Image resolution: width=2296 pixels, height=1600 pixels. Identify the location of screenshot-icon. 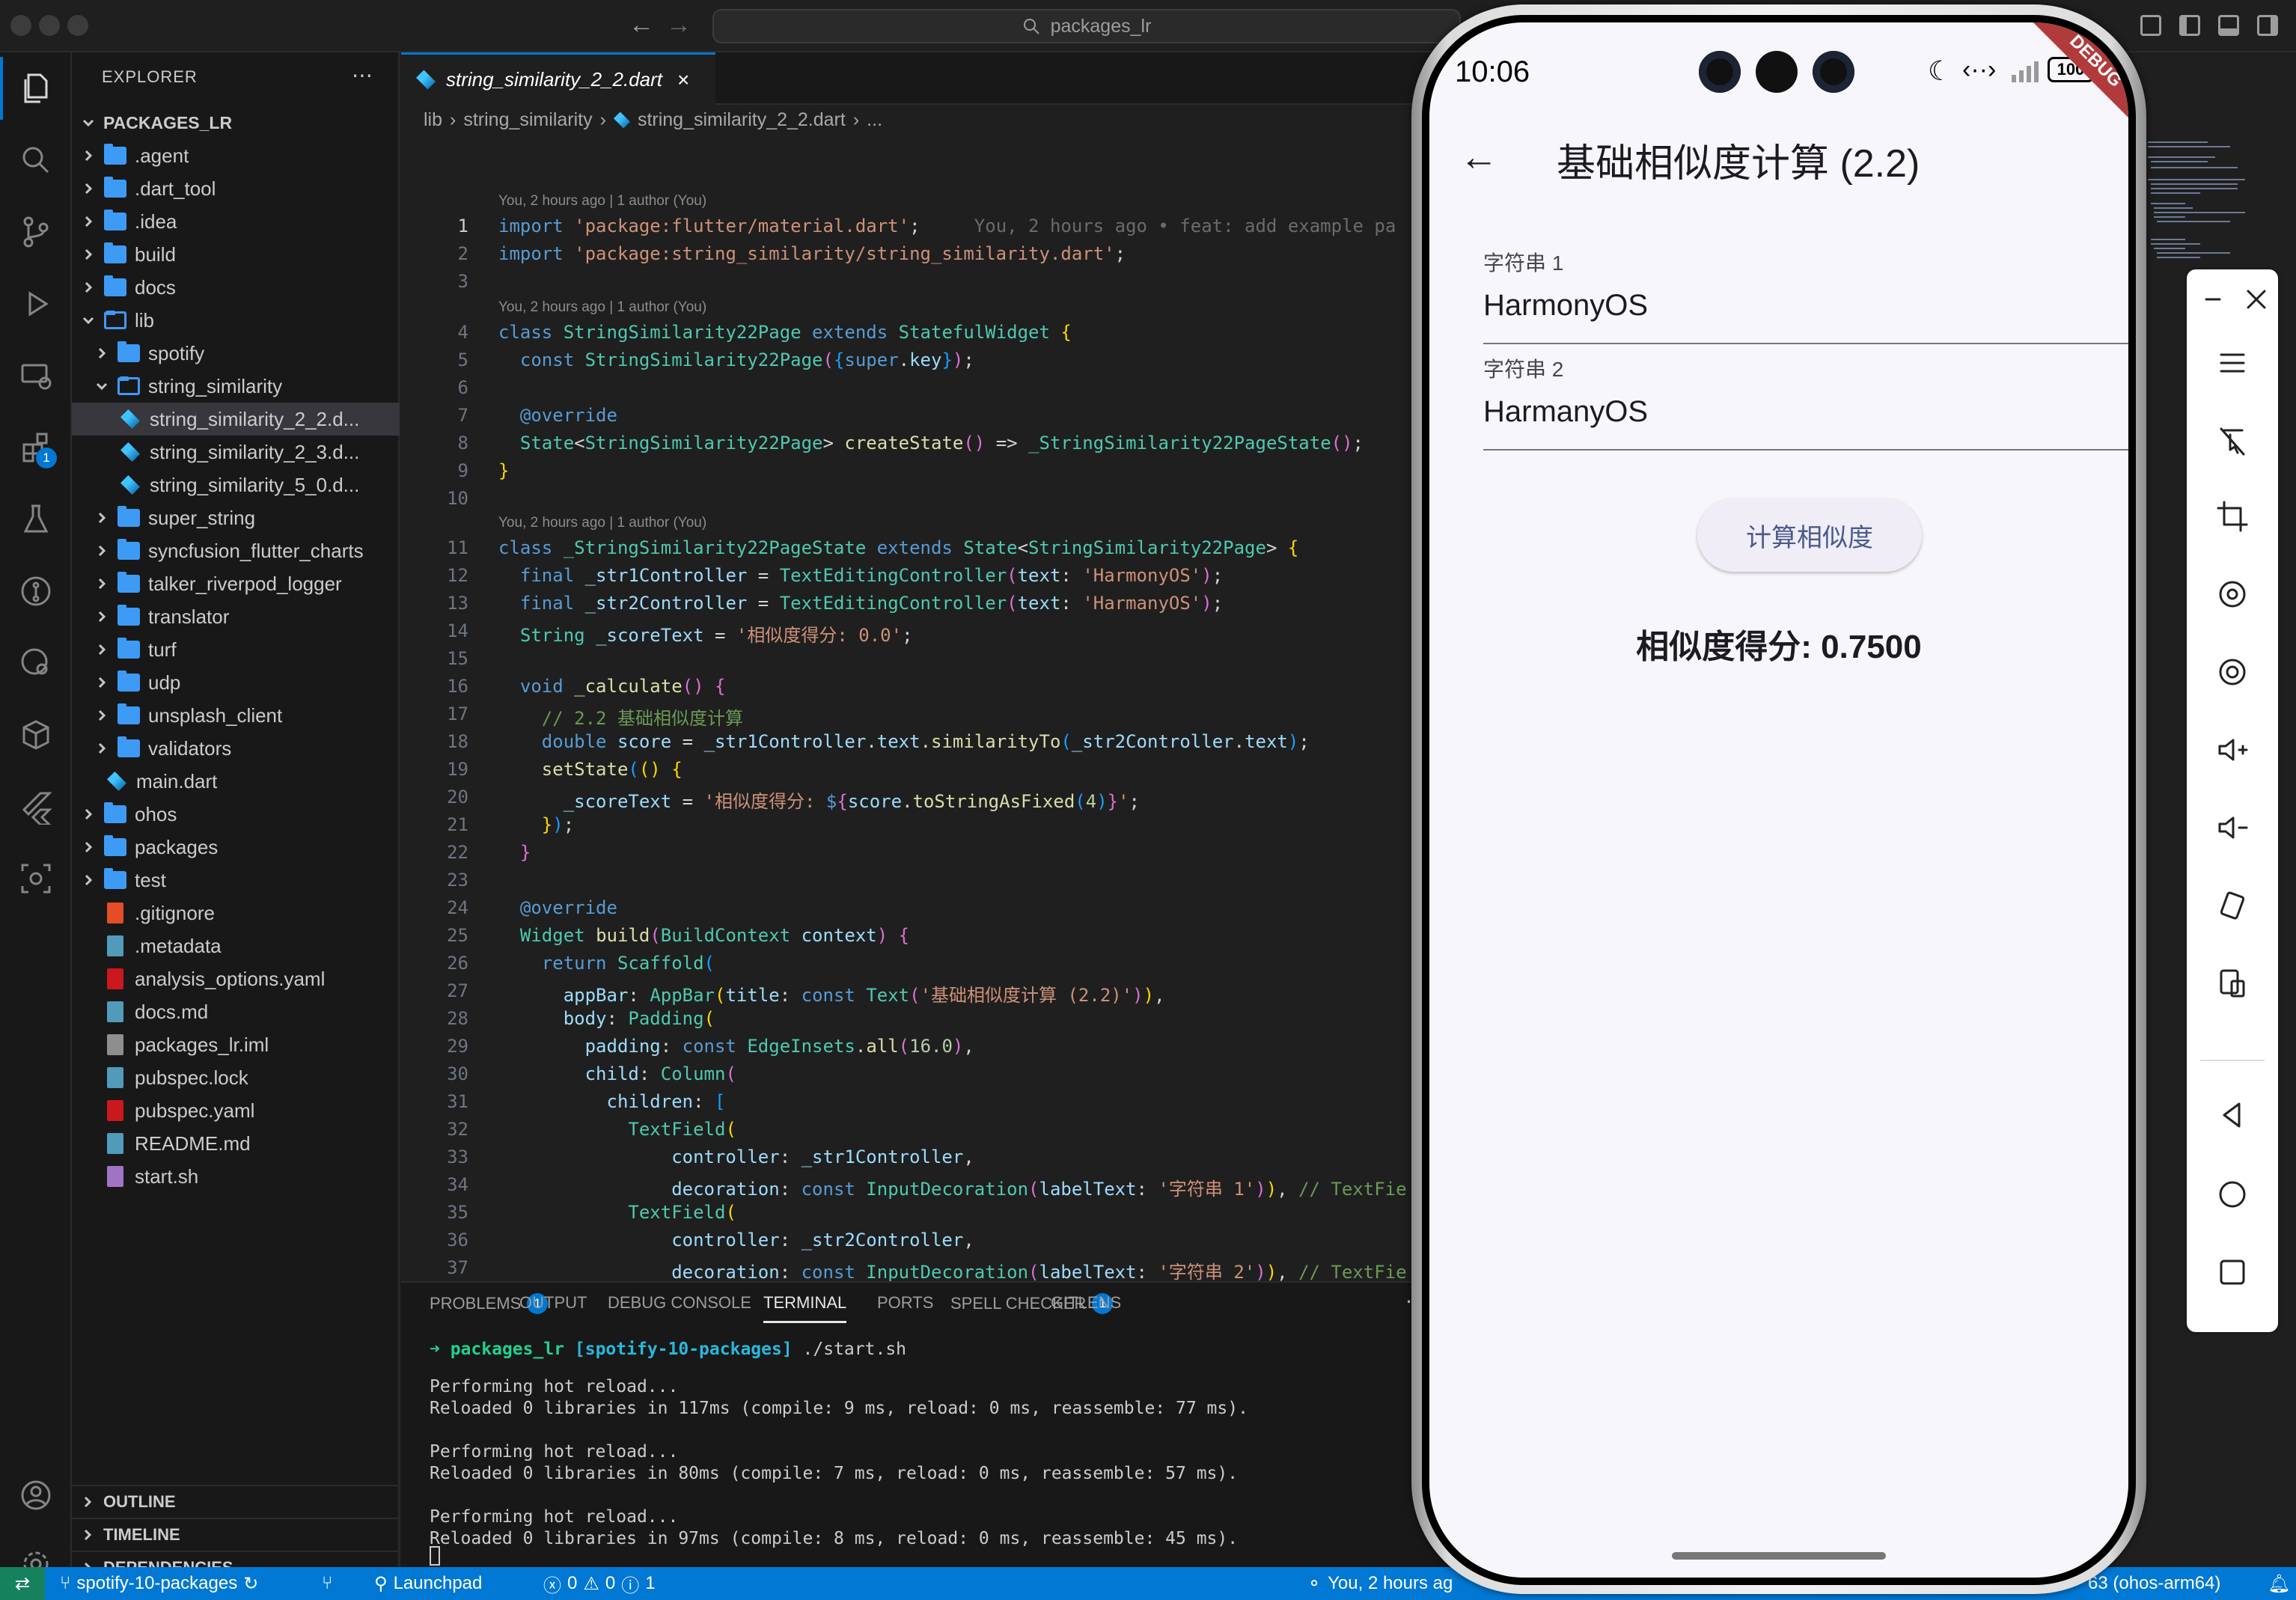
(2232, 672).